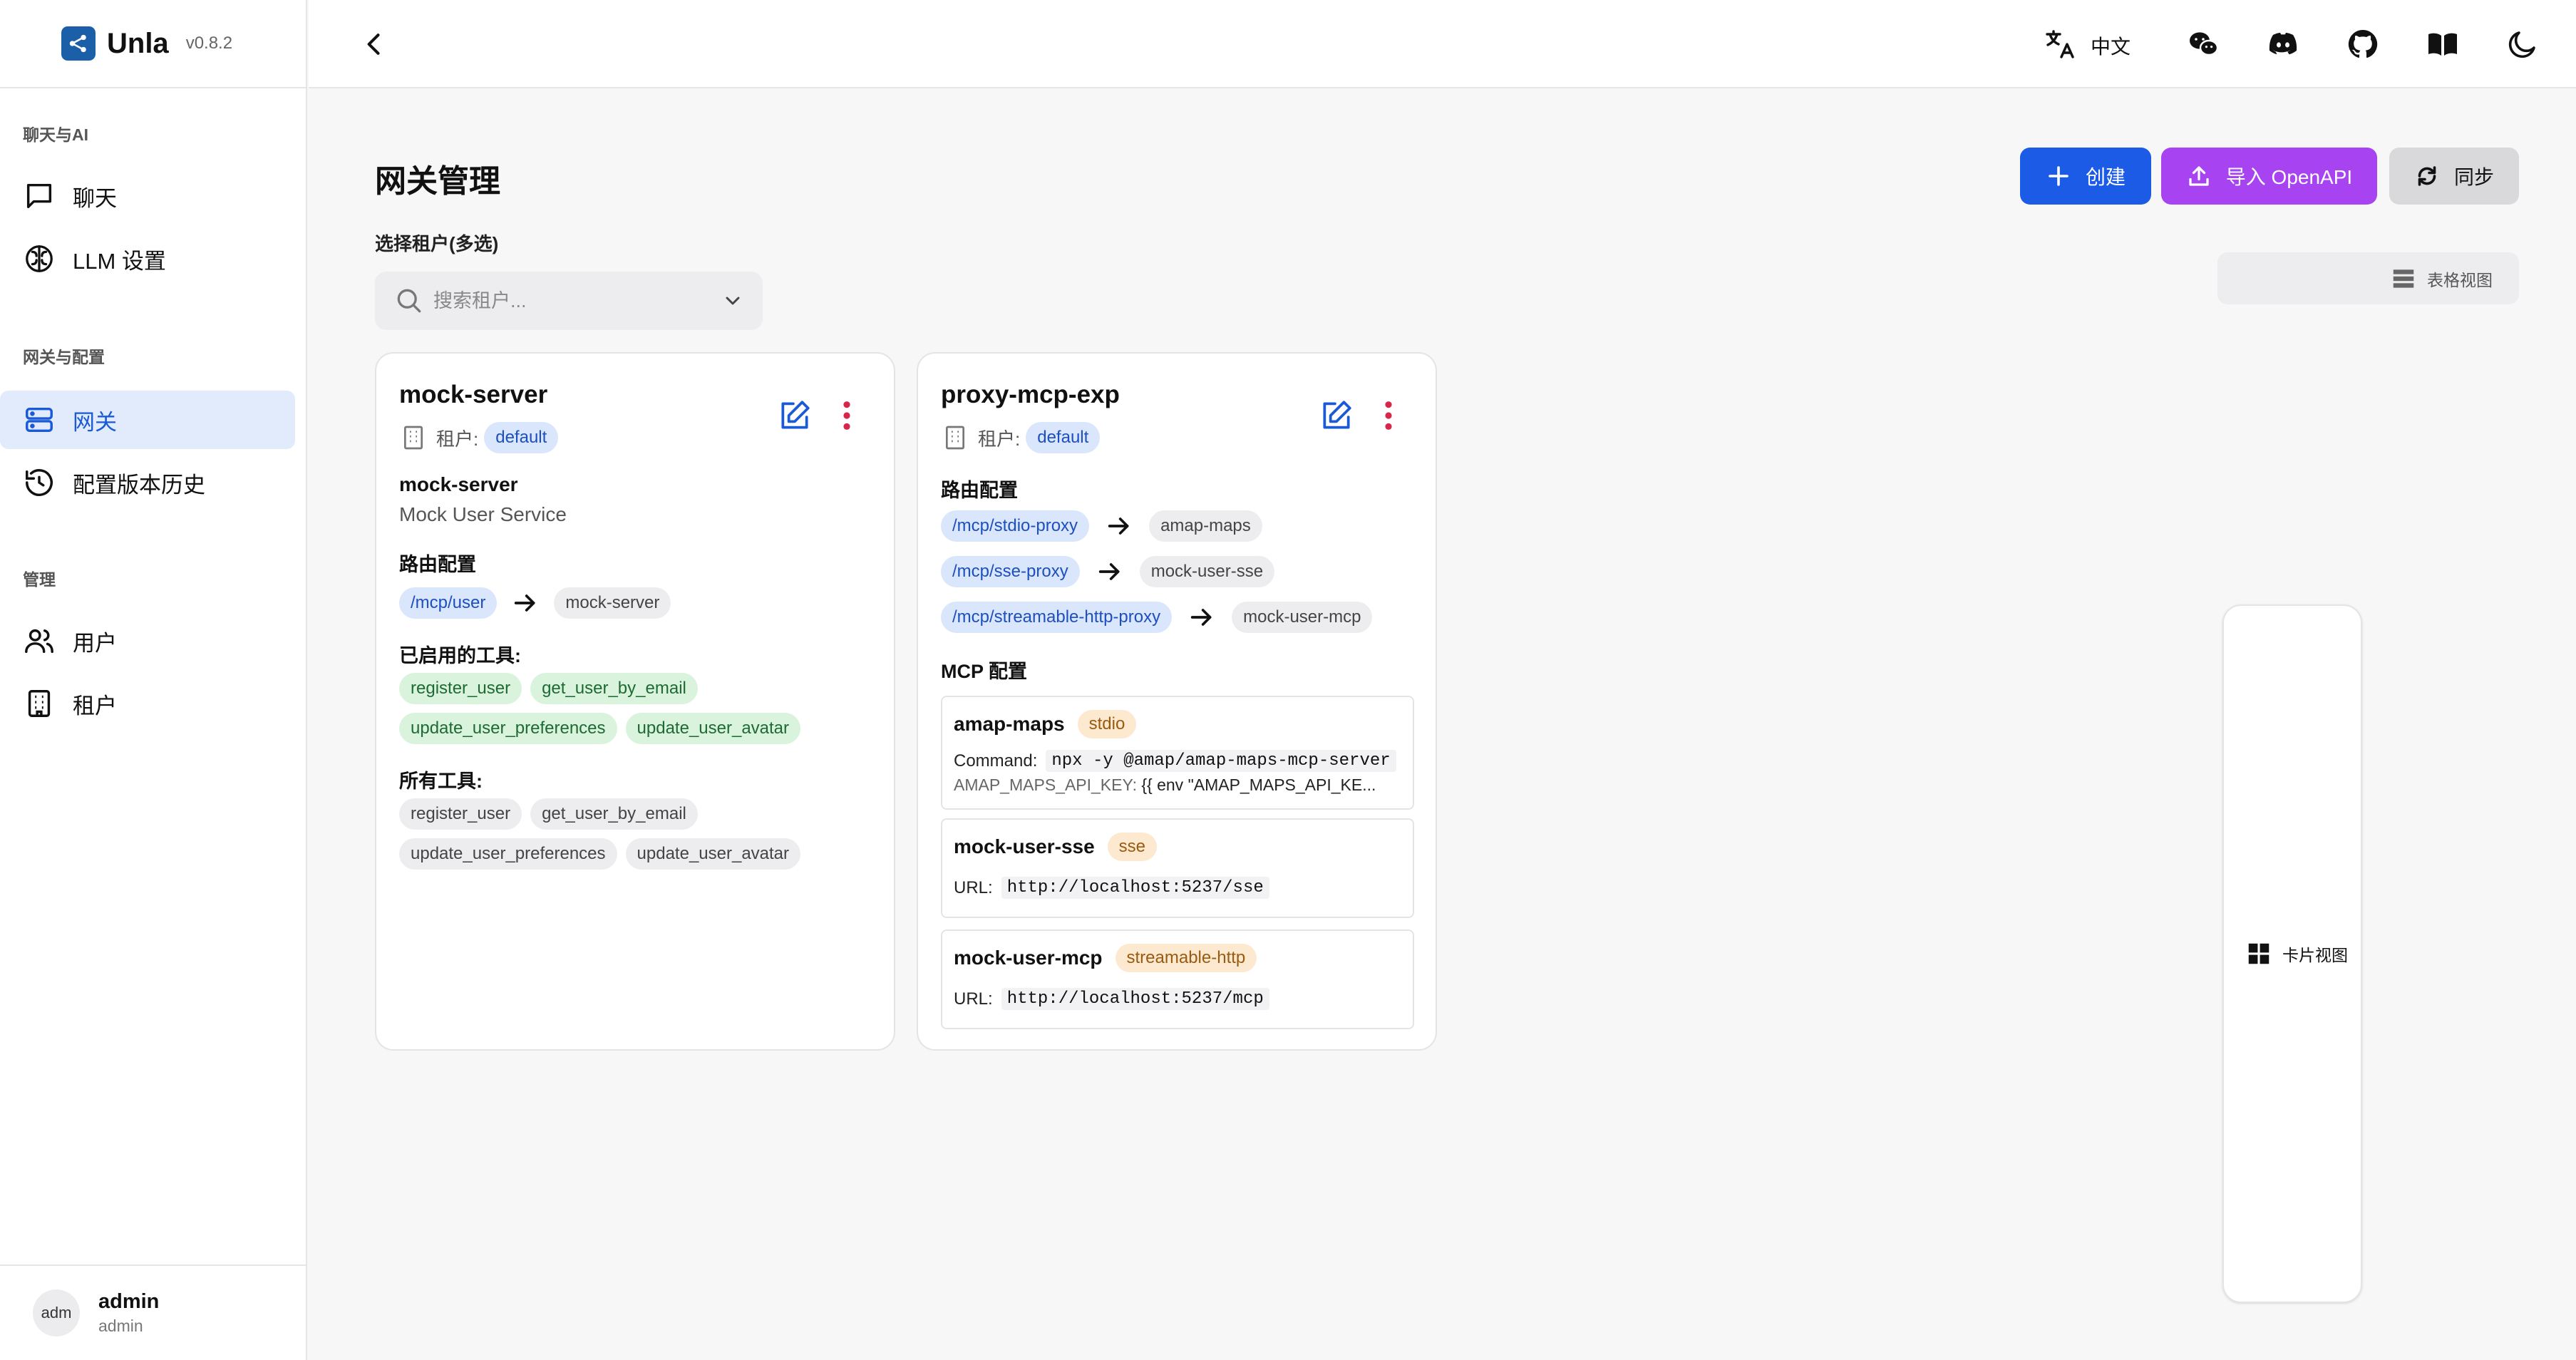  Describe the element at coordinates (1024, 846) in the screenshot. I see `mcp-server-name: mock-user-sse` at that location.